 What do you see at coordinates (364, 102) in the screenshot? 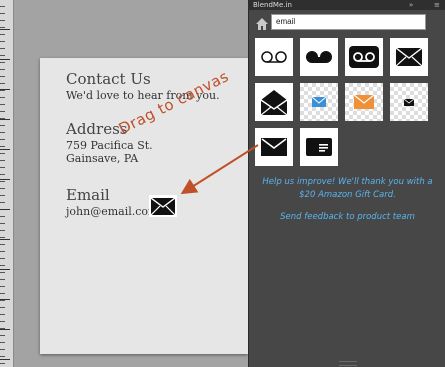
I see `envelope-orange-icon` at bounding box center [364, 102].